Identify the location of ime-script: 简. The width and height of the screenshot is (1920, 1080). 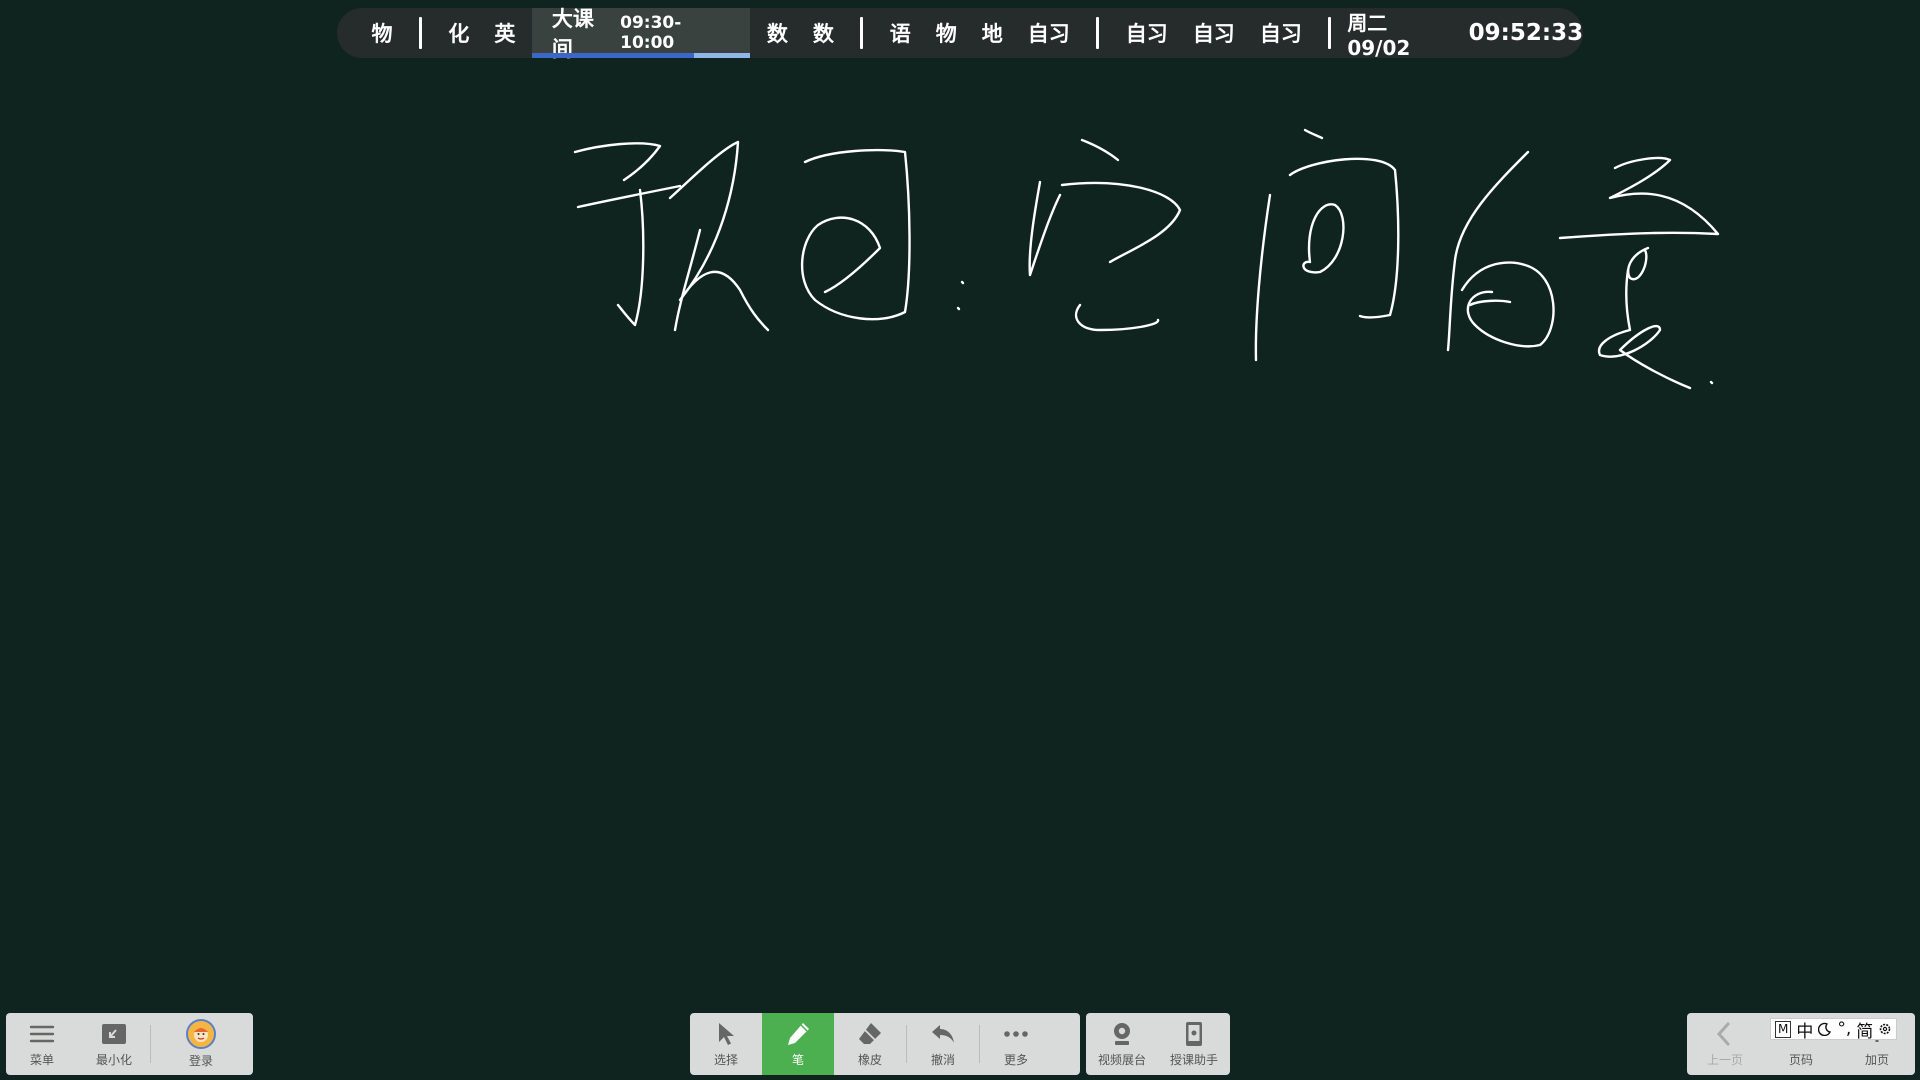
(1864, 1029).